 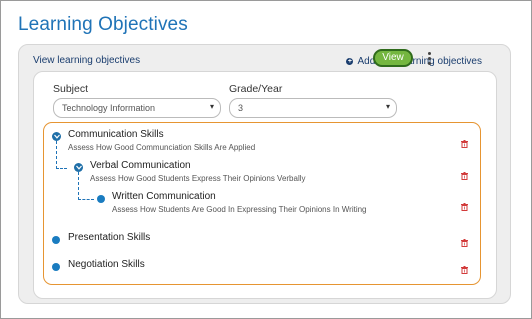 I want to click on objective-title: Negotiation Skills, so click(x=106, y=264).